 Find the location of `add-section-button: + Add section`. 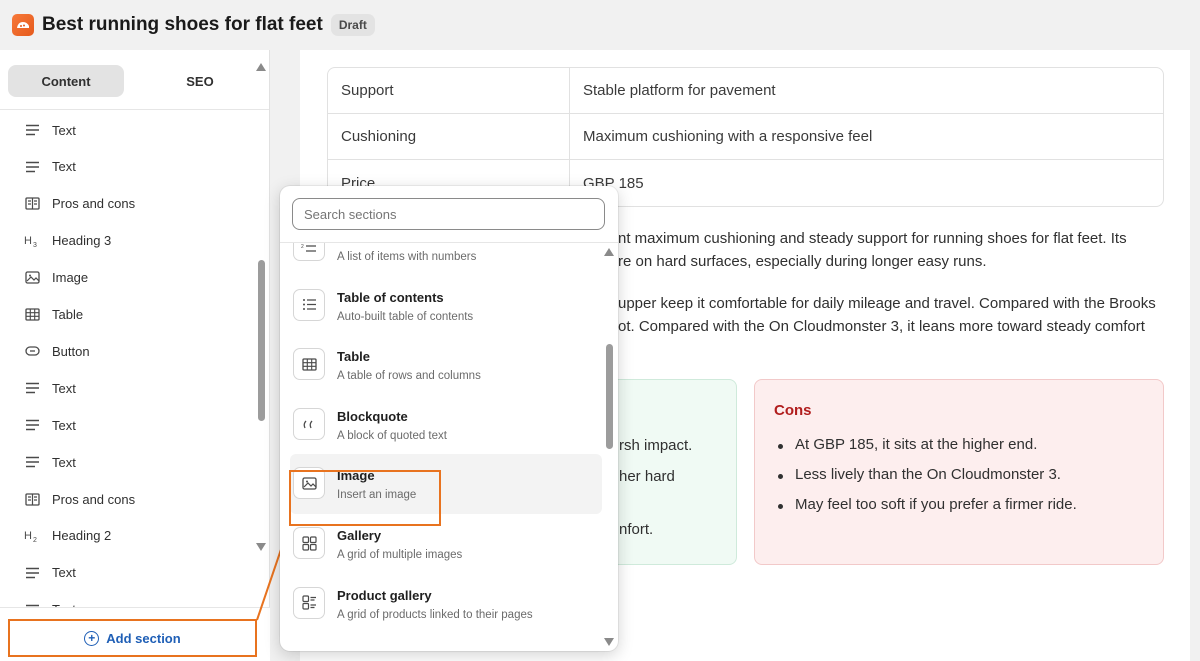

add-section-button: + Add section is located at coordinates (132, 638).